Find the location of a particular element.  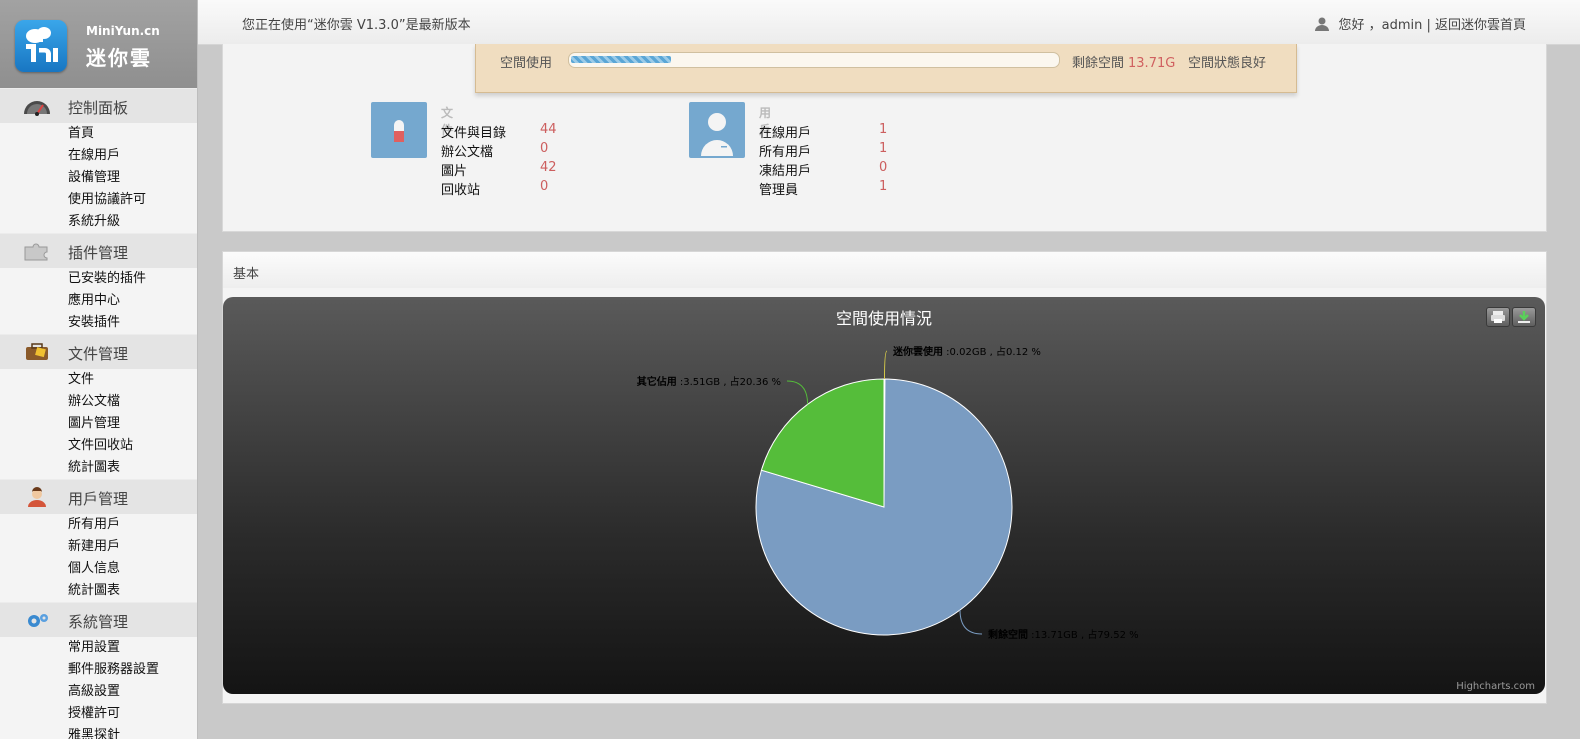

stat-value: 44 is located at coordinates (548, 129).